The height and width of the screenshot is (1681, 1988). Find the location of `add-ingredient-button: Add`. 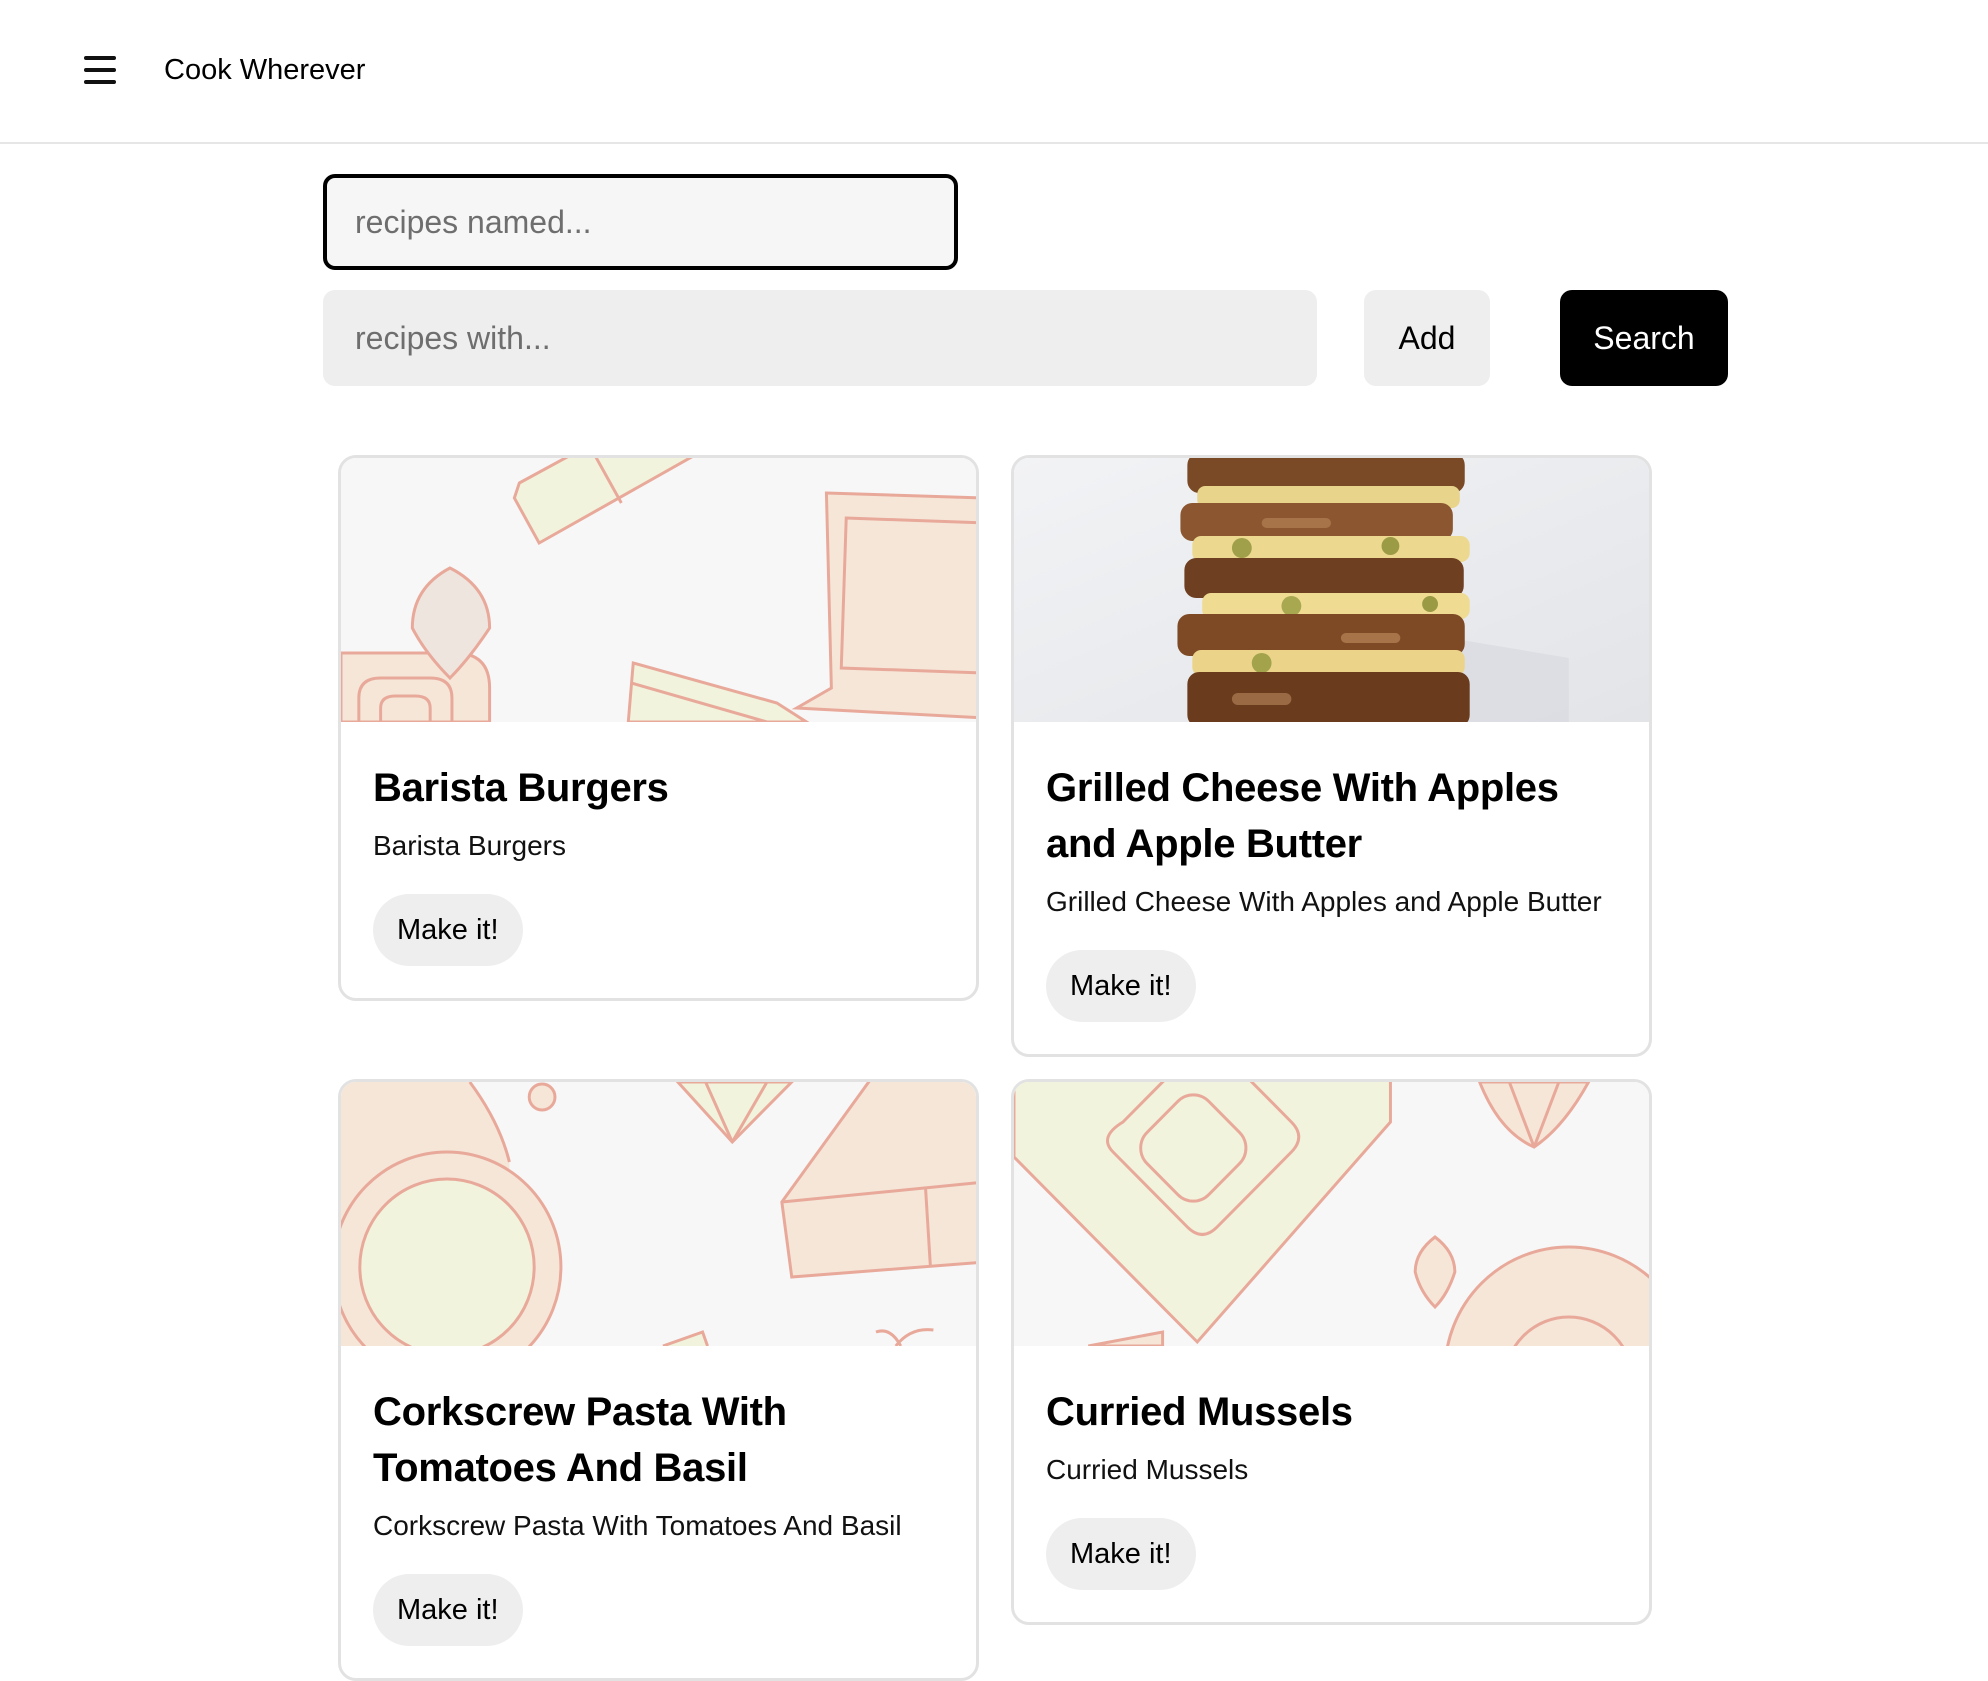

add-ingredient-button: Add is located at coordinates (1427, 338).